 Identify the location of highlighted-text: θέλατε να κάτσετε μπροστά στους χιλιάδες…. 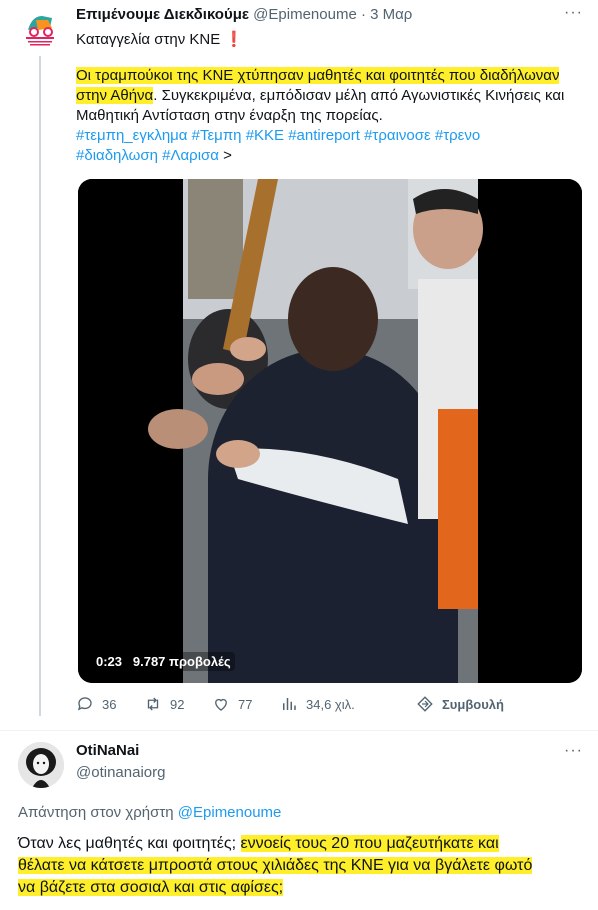
(275, 865).